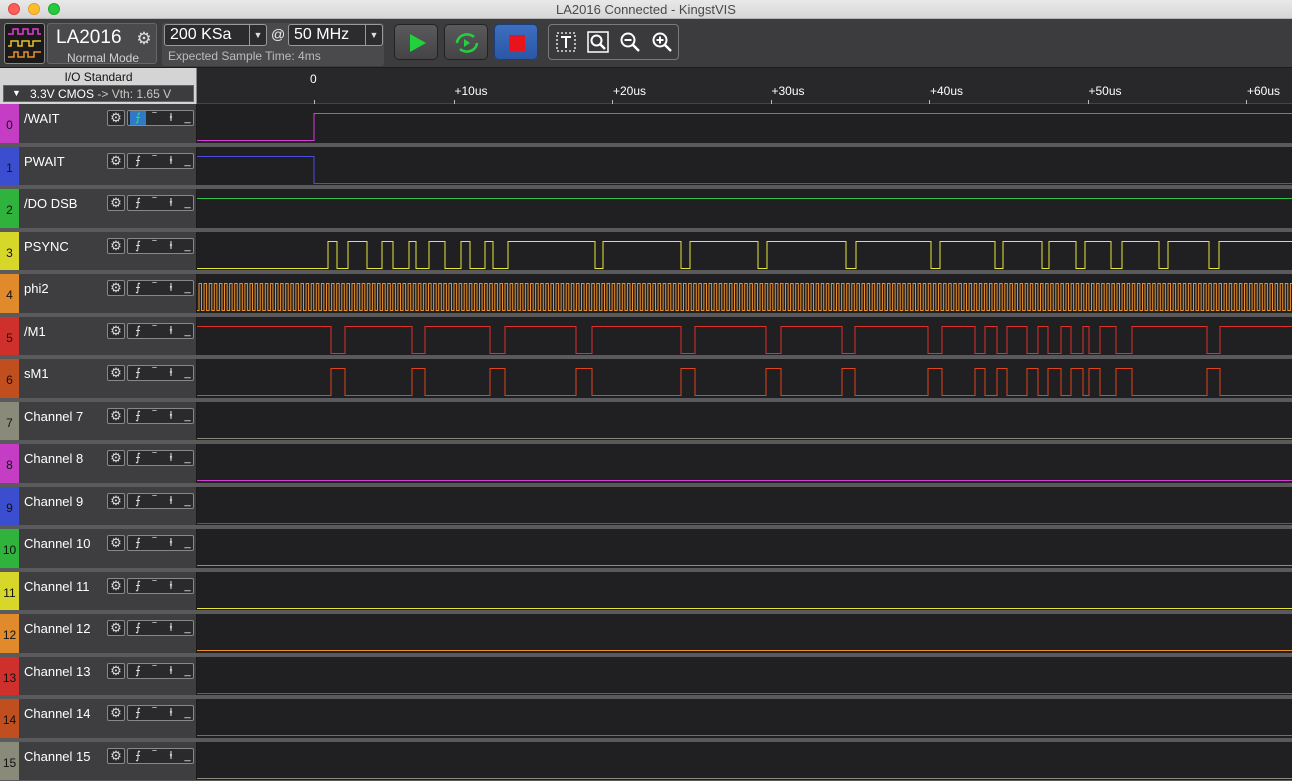  What do you see at coordinates (57, 671) in the screenshot?
I see `channel-name: Channel 13` at bounding box center [57, 671].